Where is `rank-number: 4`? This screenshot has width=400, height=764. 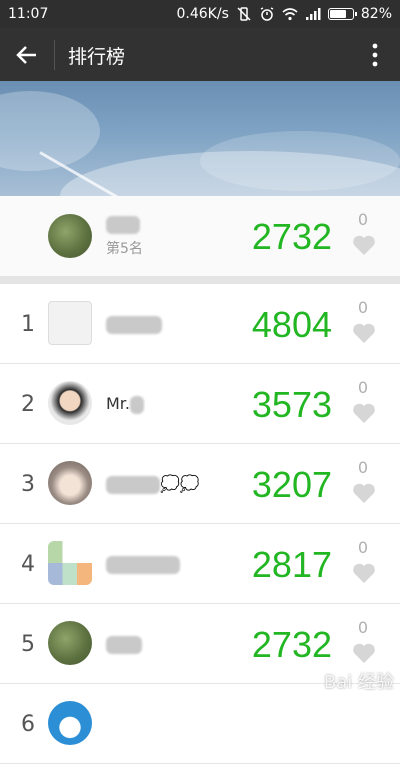
rank-number: 4 is located at coordinates (28, 564).